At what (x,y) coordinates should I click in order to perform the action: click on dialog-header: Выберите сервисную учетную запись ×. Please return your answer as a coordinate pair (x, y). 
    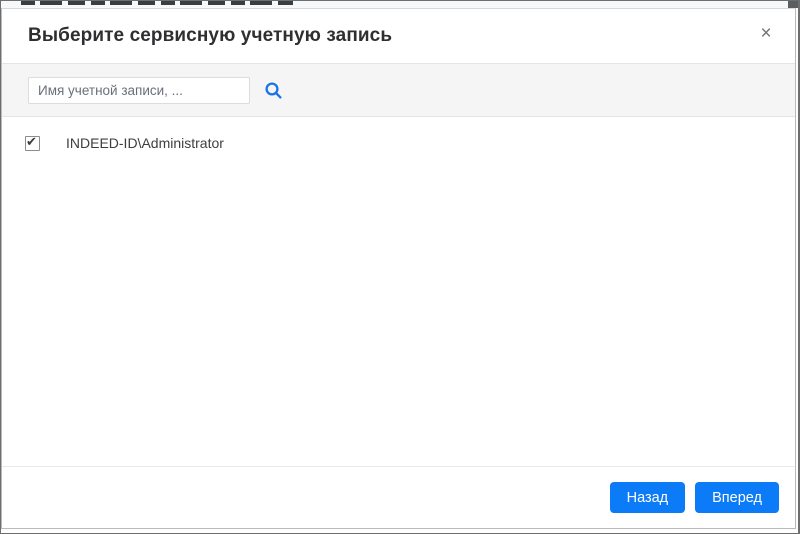
    Looking at the image, I should click on (398, 36).